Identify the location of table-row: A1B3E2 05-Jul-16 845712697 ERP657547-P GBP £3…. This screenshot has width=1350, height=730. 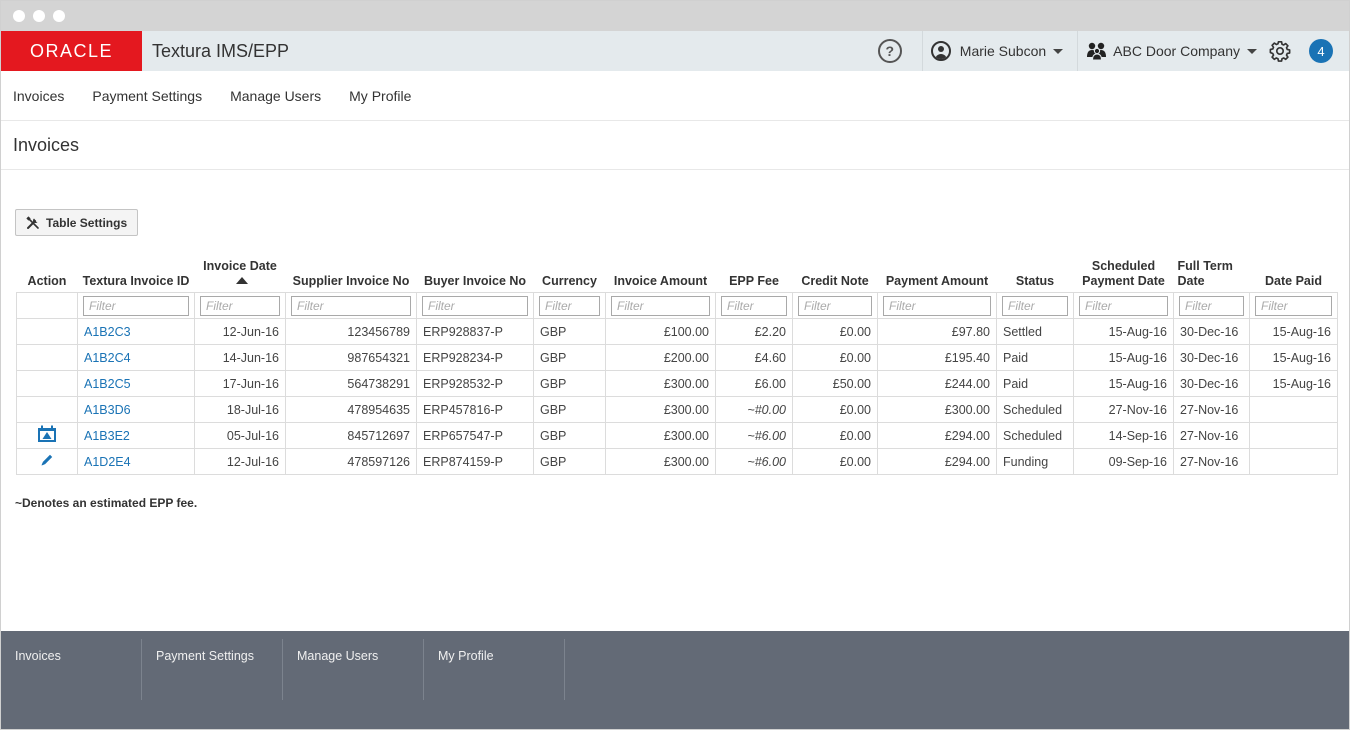
(677, 435).